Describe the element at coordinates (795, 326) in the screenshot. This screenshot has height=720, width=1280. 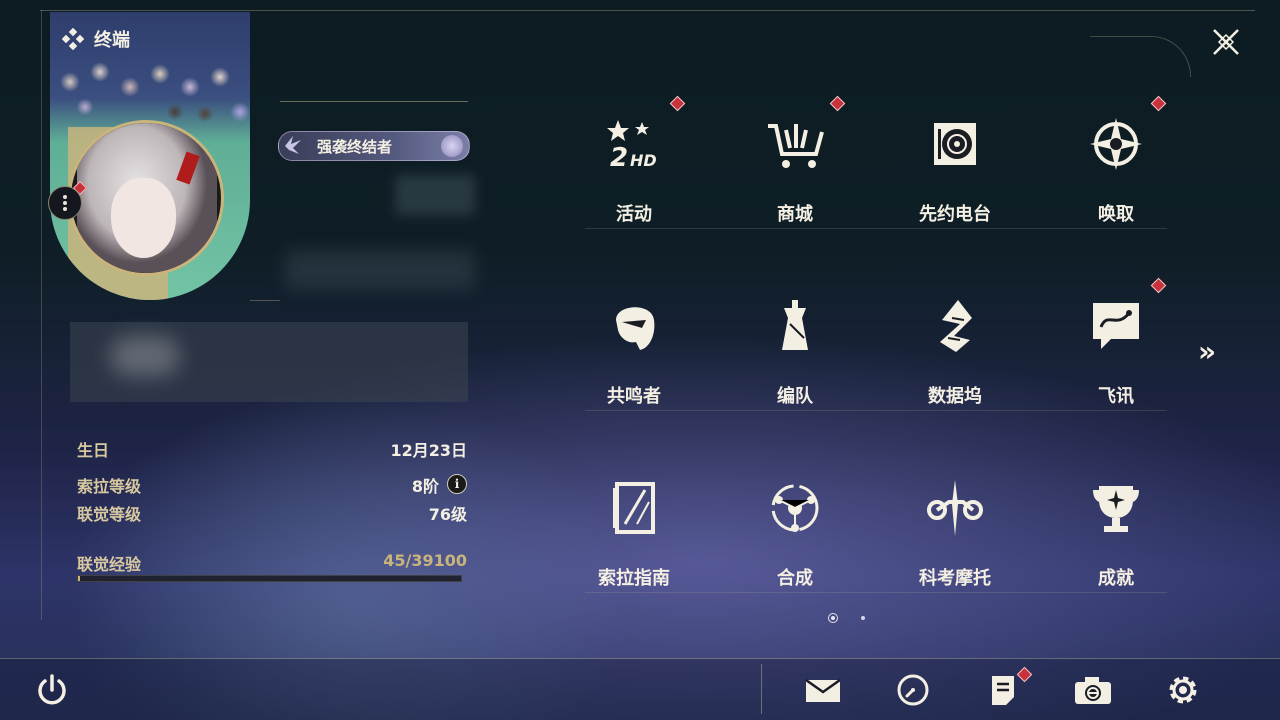
I see `team-chess-icon` at that location.